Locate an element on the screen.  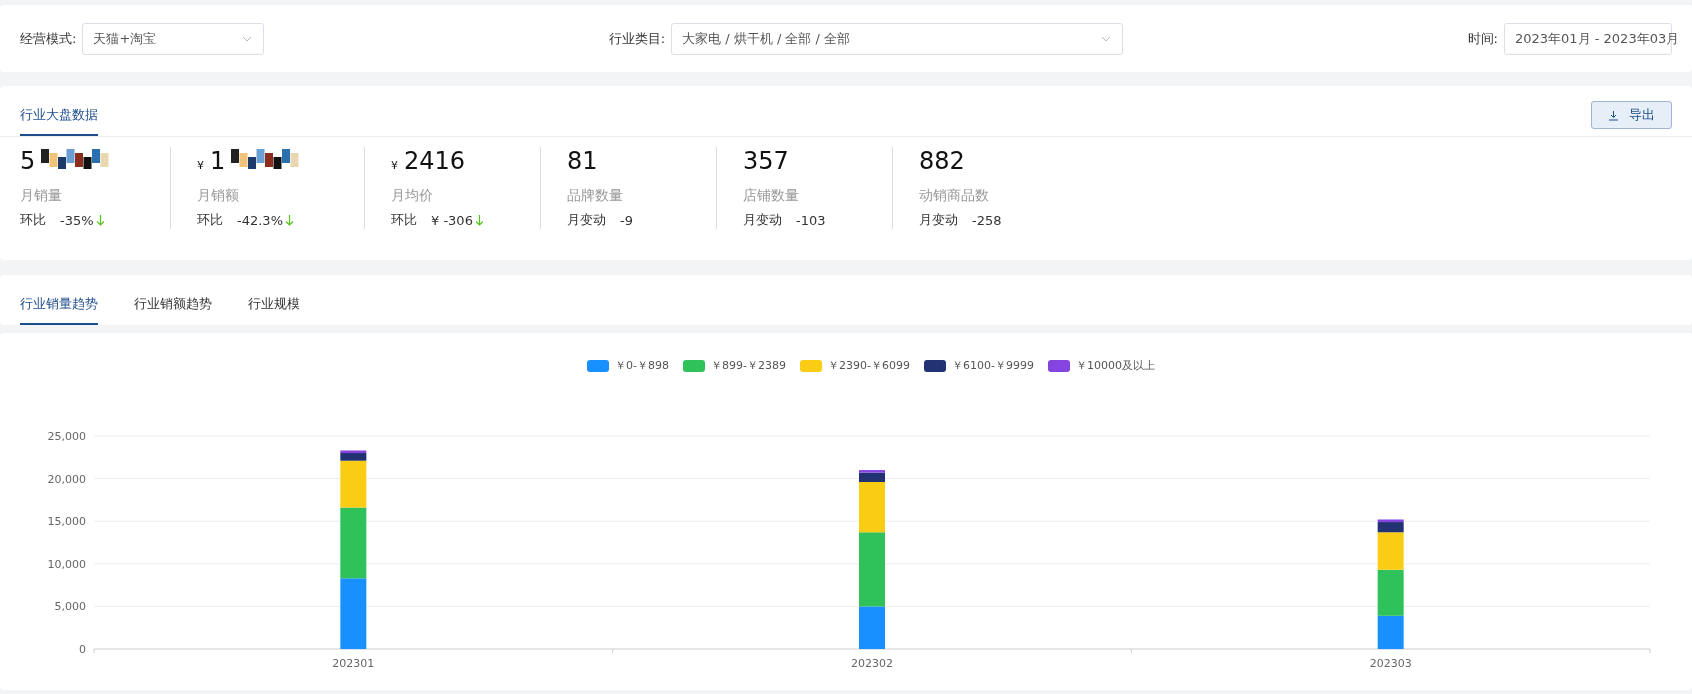
export-button: 导出 is located at coordinates (1631, 115).